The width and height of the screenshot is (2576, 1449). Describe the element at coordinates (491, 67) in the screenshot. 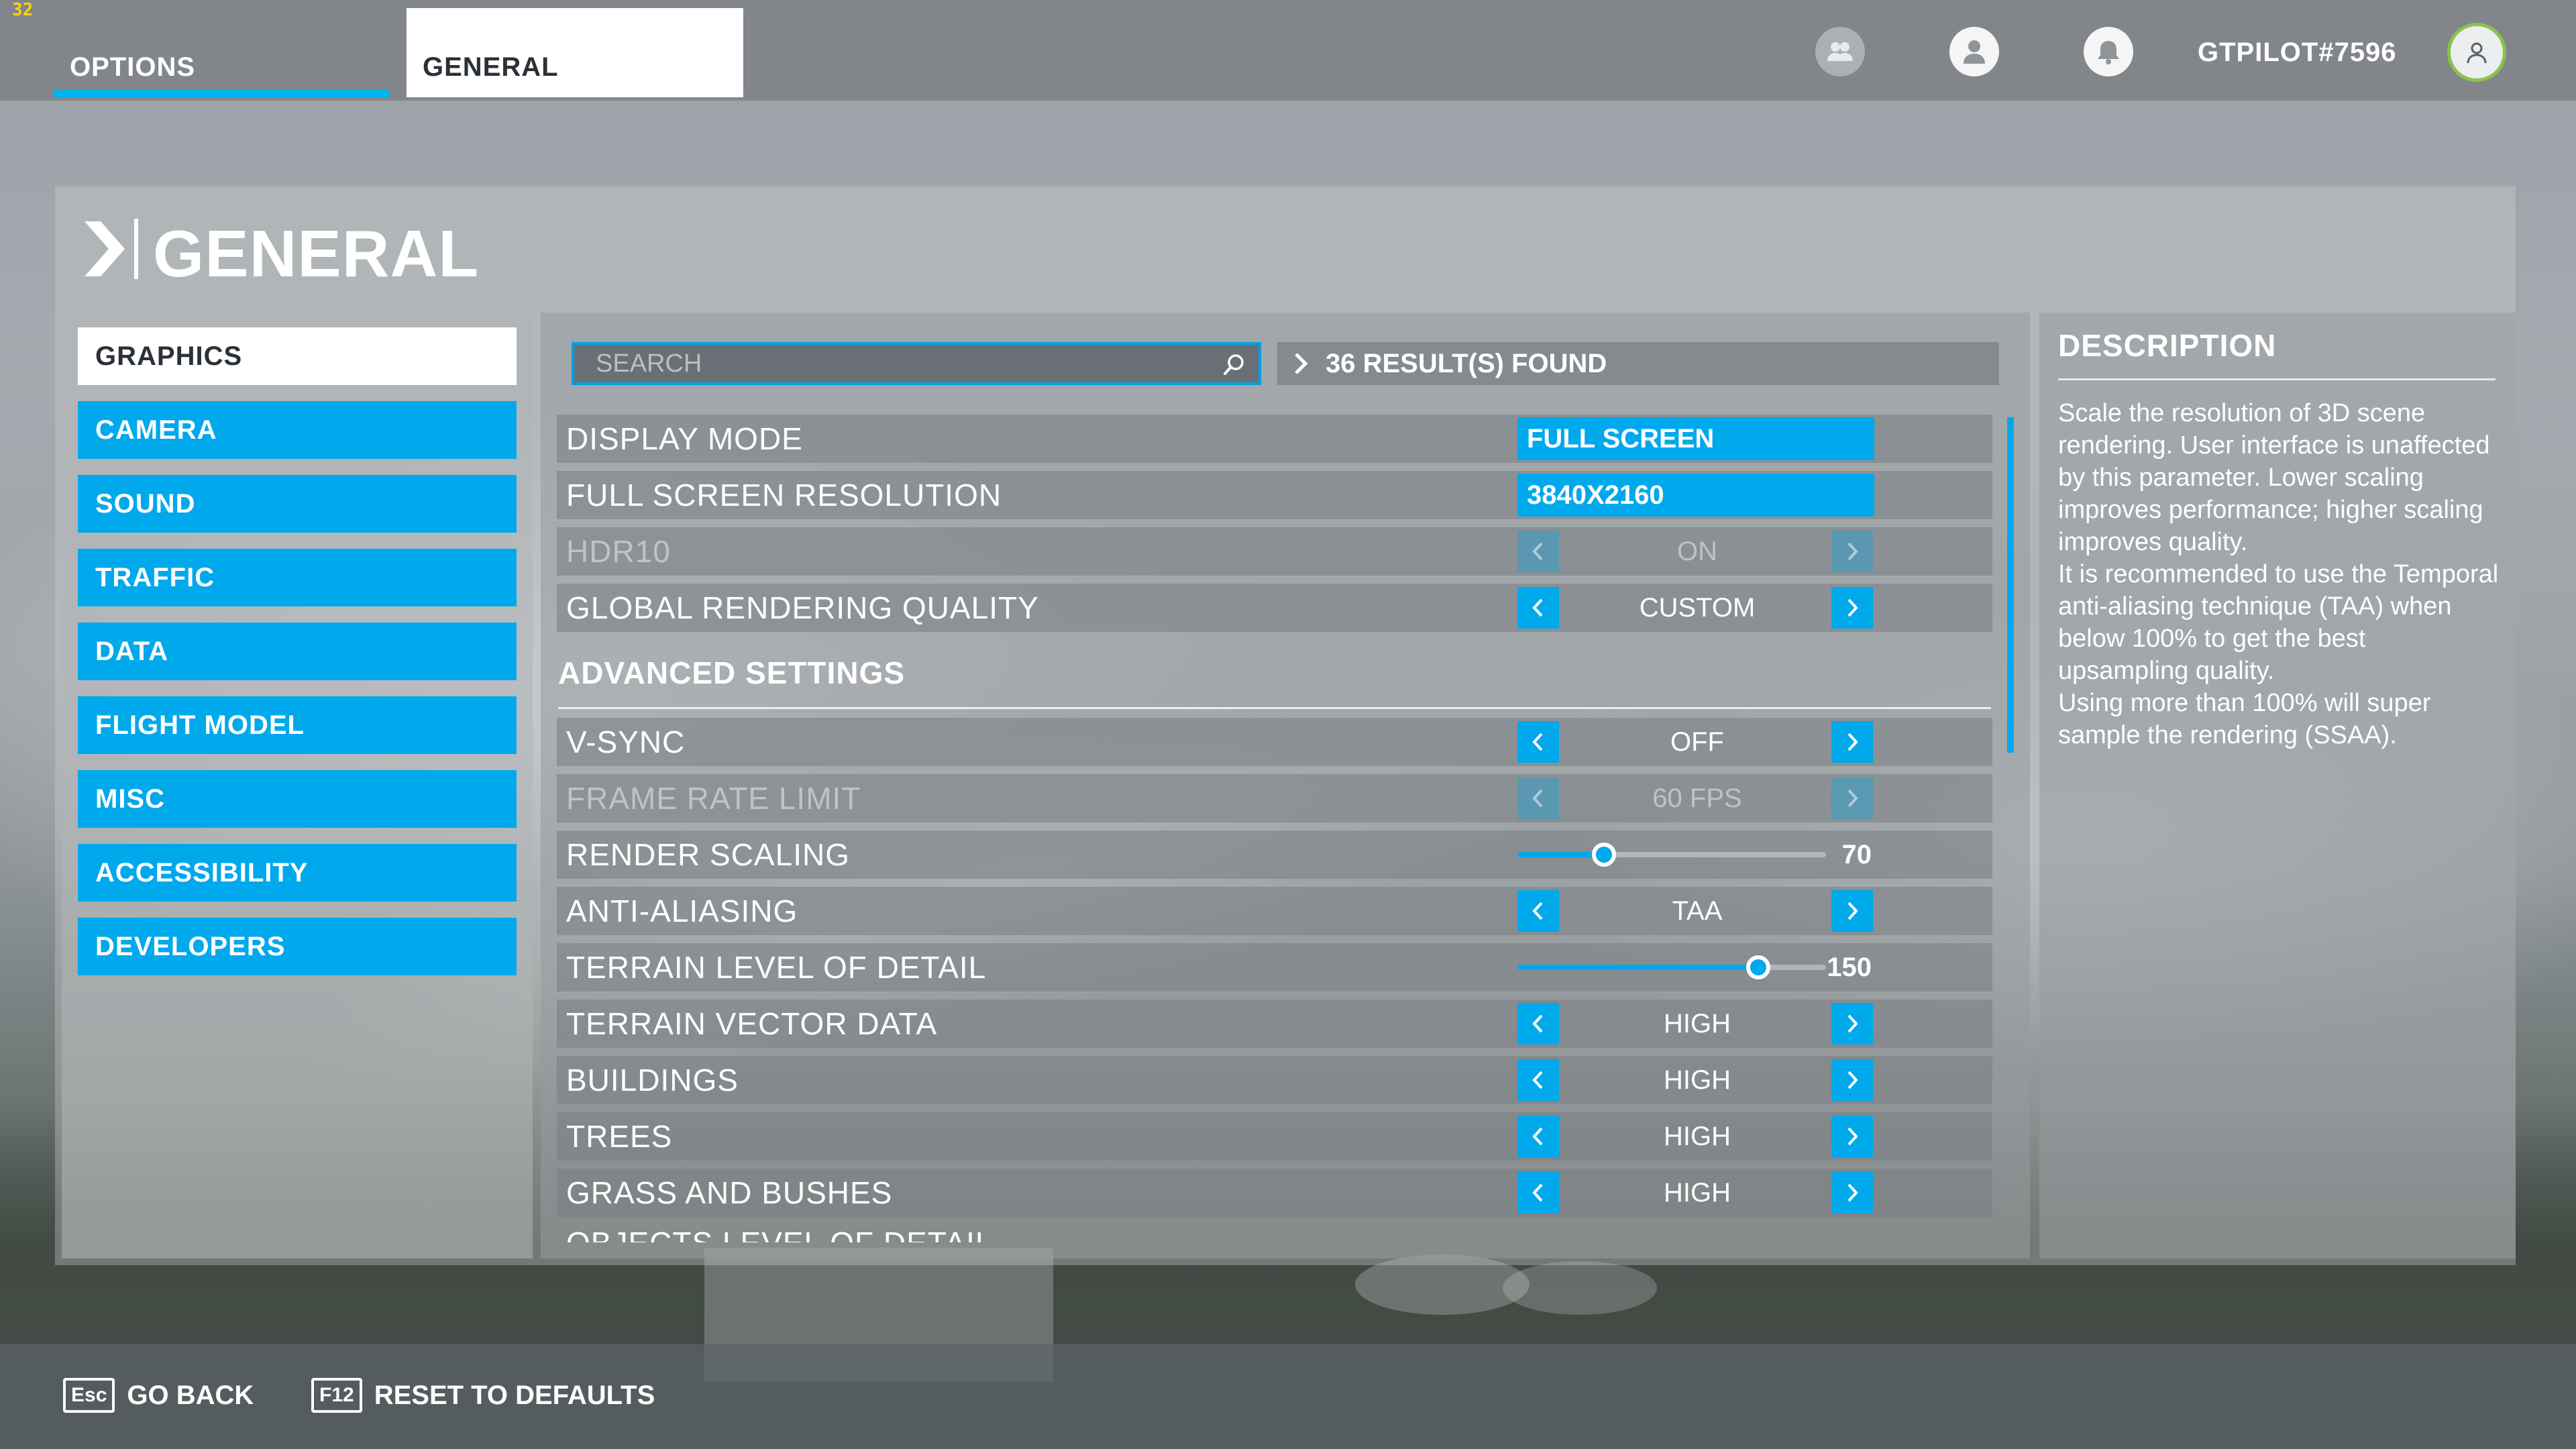

I see `tab-general-label: GENERAL` at that location.